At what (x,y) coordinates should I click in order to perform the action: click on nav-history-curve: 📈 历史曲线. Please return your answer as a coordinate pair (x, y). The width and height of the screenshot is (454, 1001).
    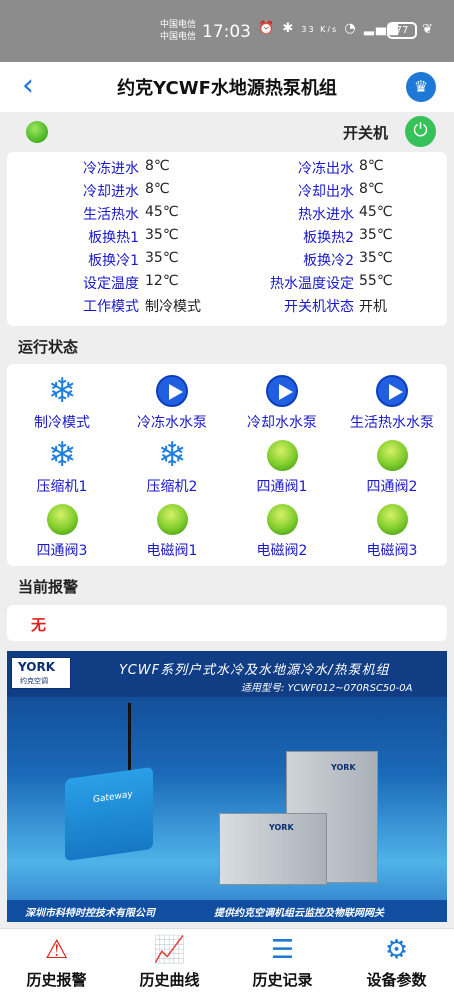
    Looking at the image, I should click on (169, 965).